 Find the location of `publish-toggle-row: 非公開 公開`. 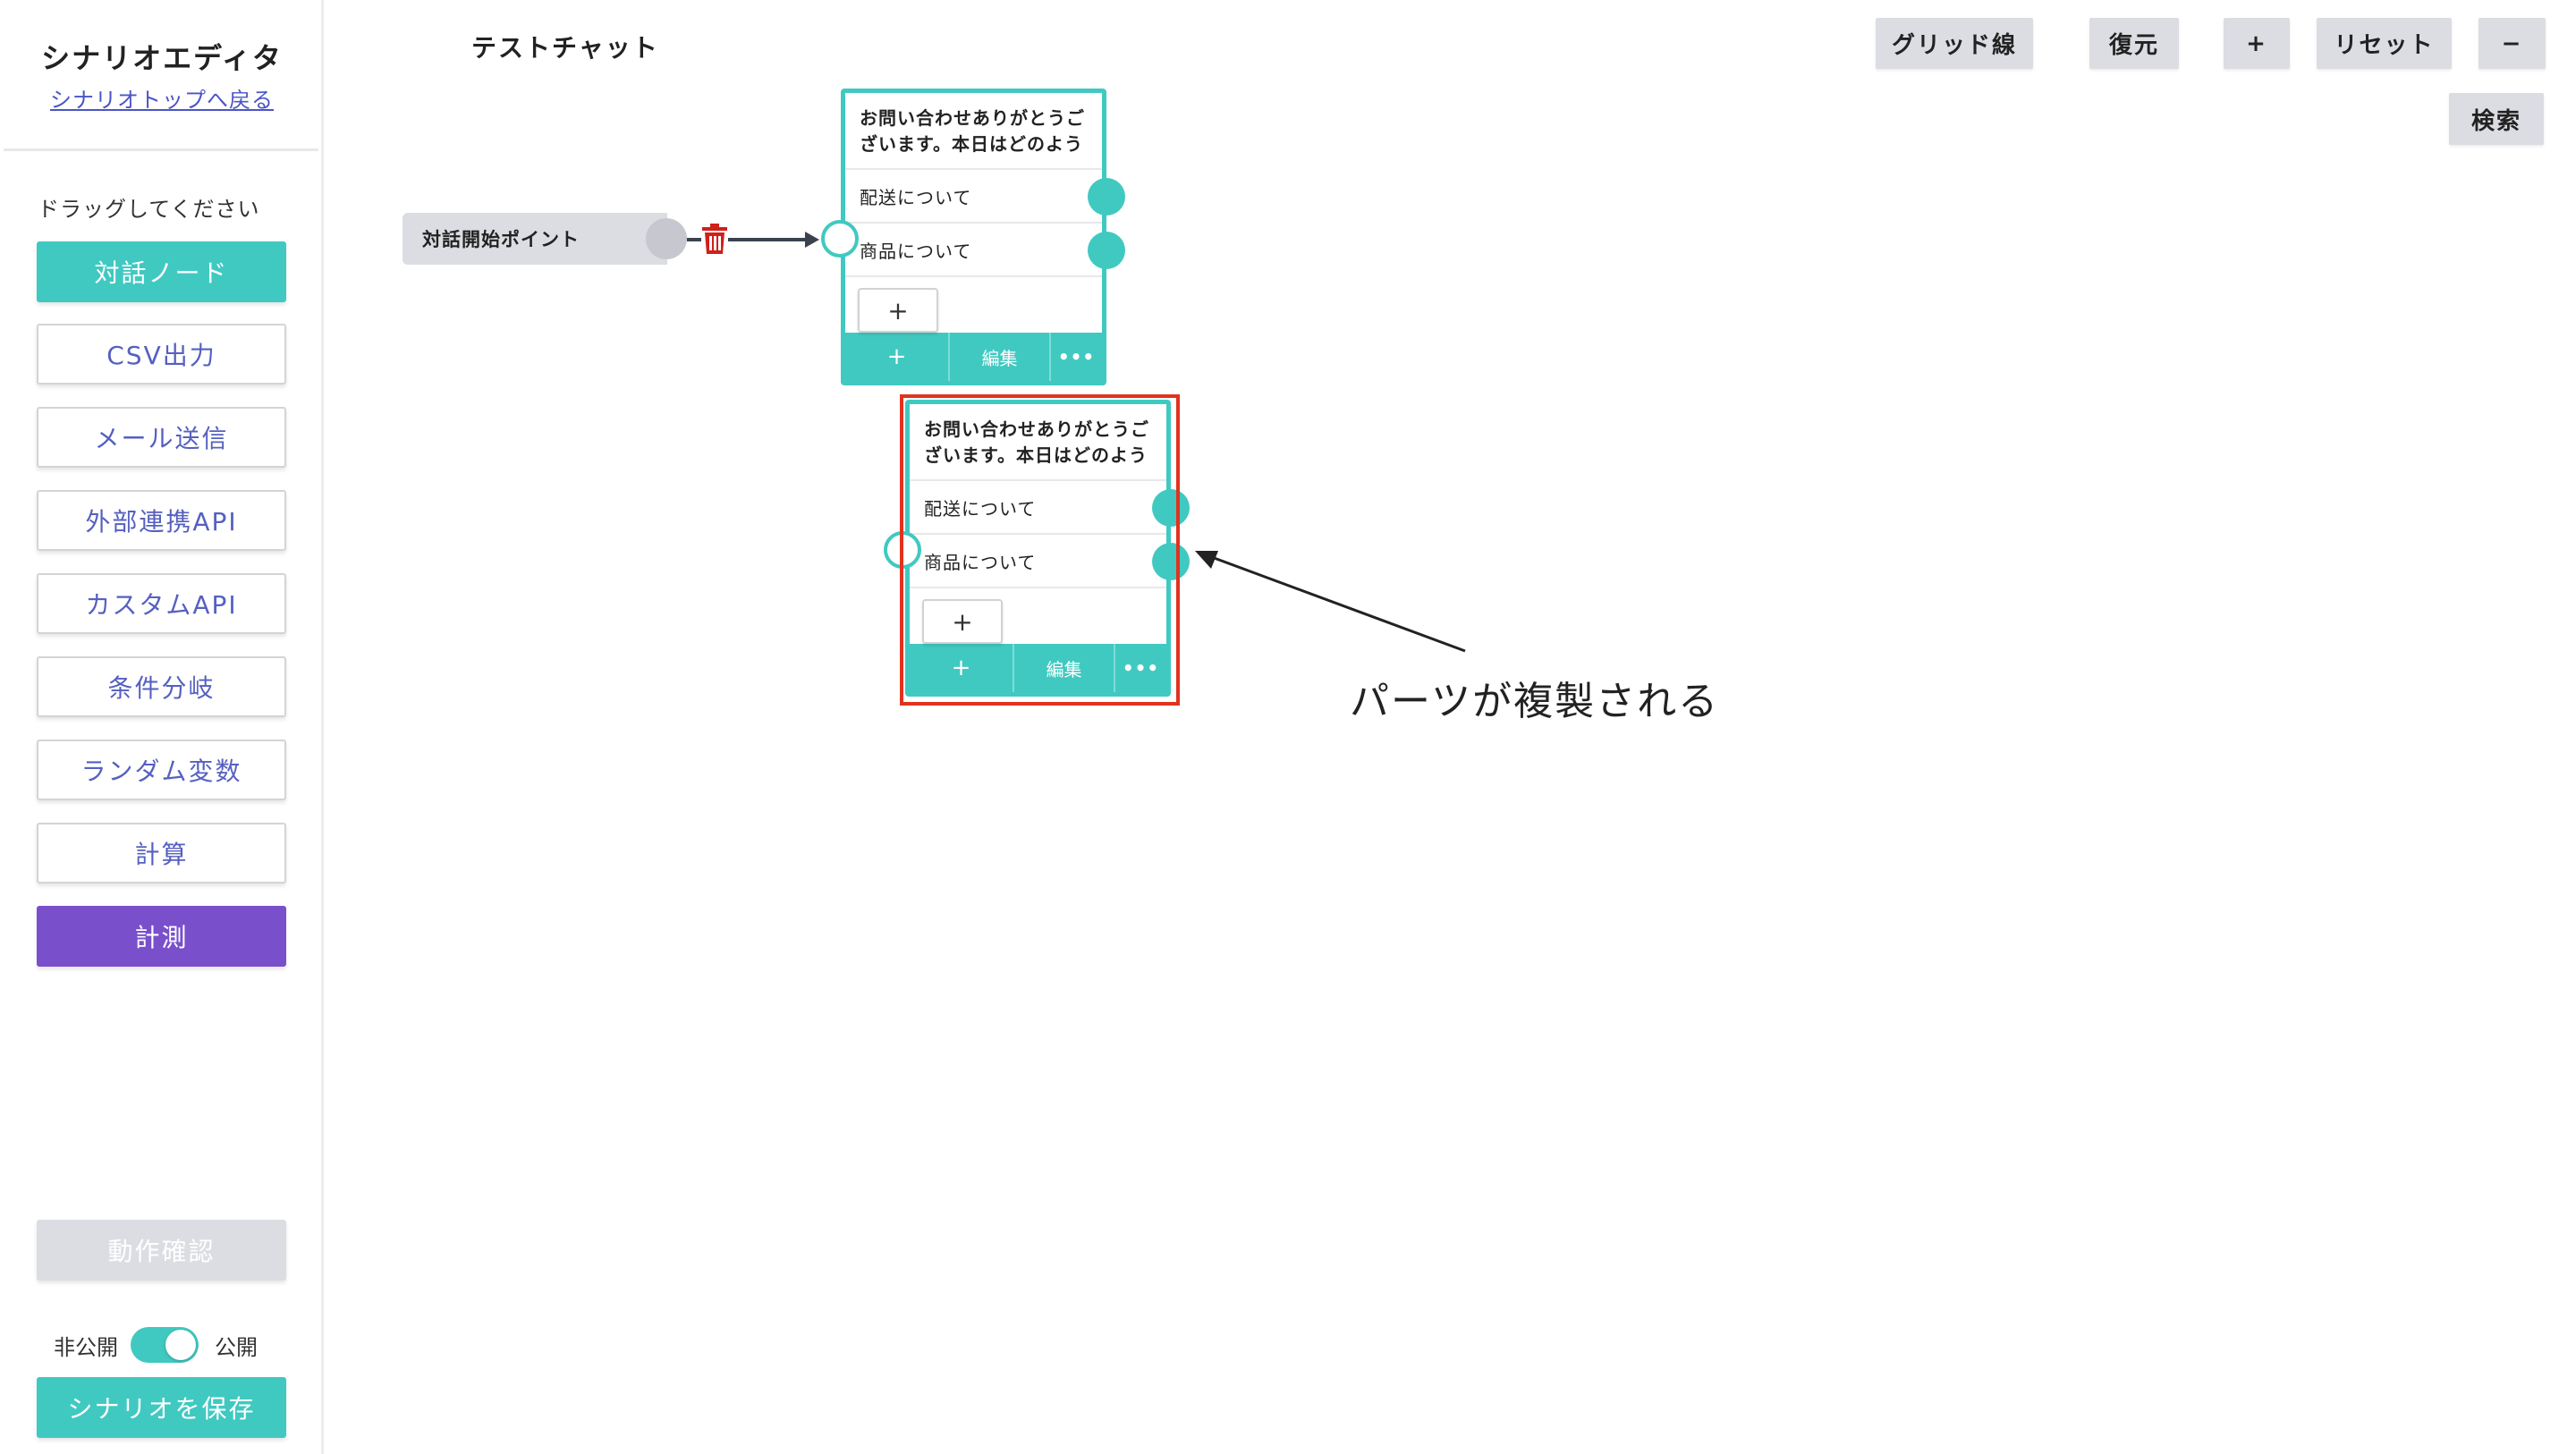

publish-toggle-row: 非公開 公開 is located at coordinates (161, 1345).